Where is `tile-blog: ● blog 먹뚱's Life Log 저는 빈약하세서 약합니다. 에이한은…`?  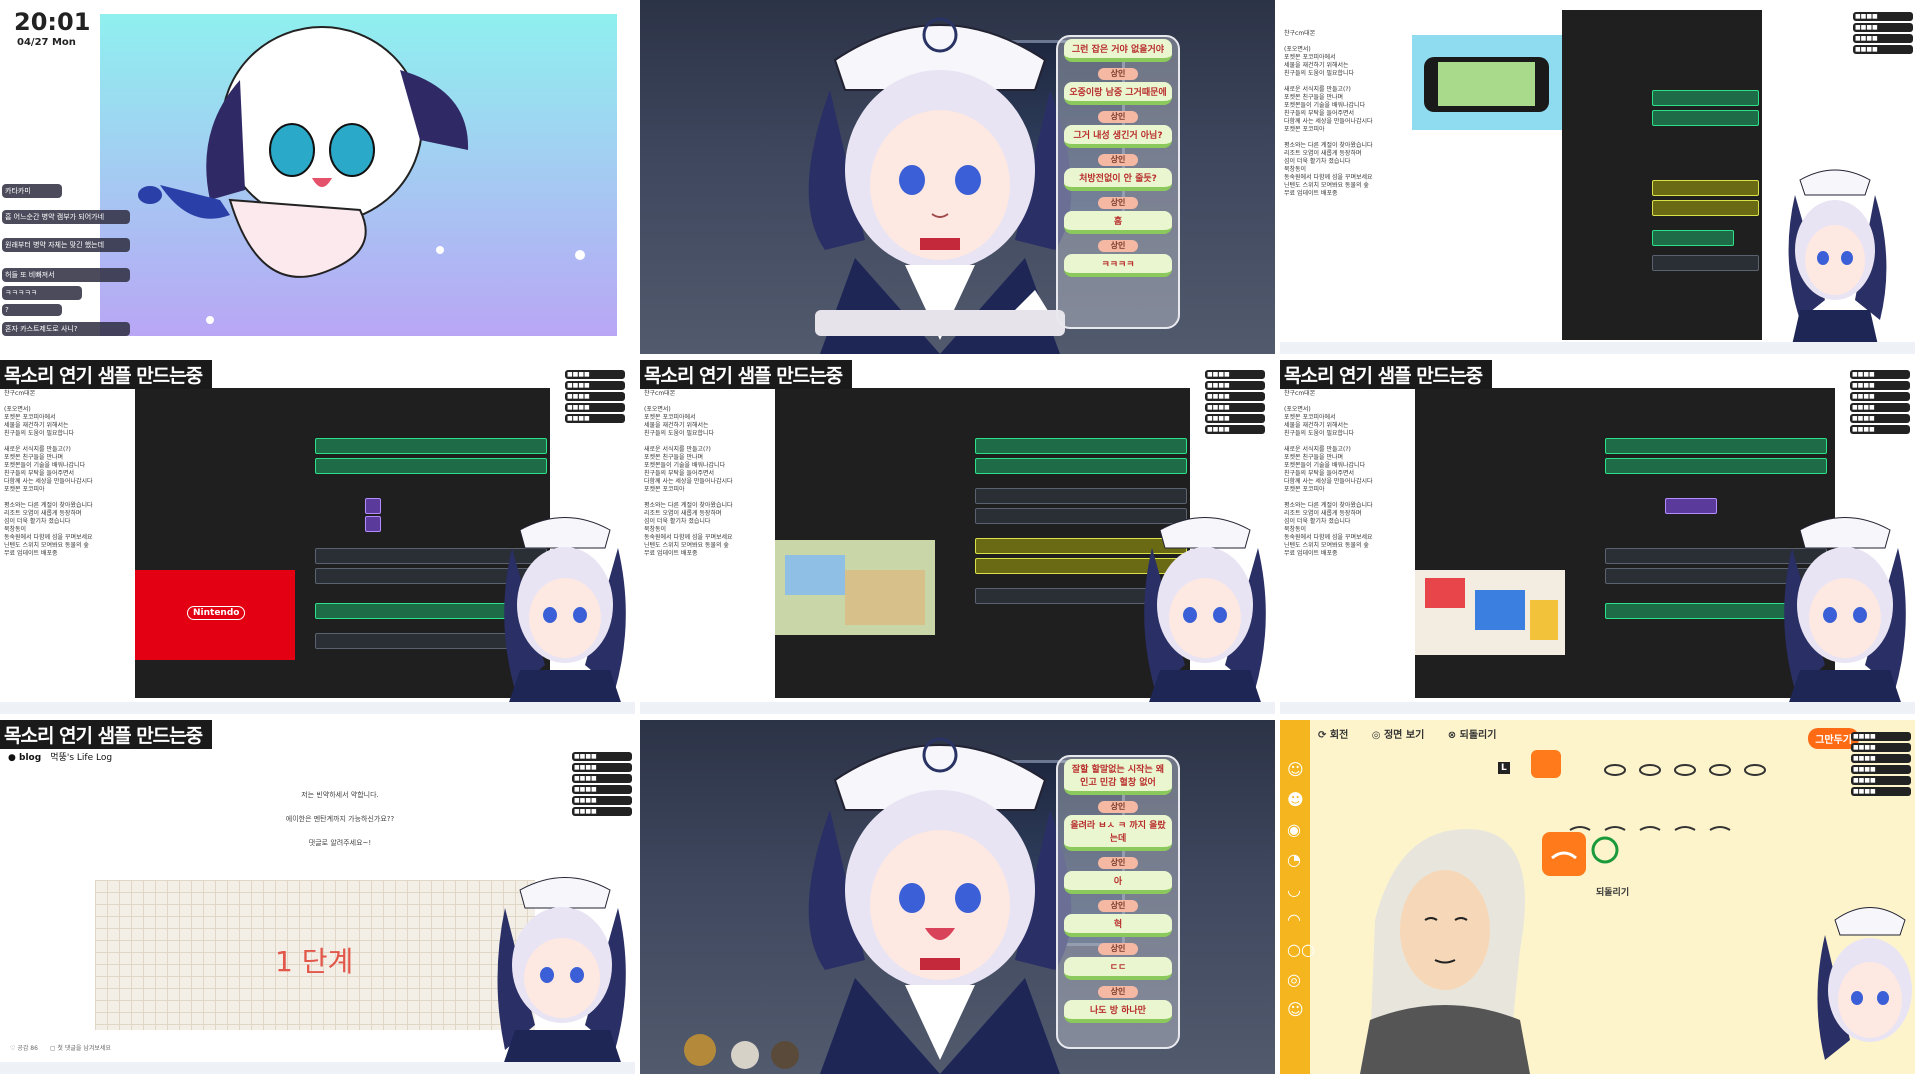
tile-blog: ● blog 먹뚱's Life Log 저는 빈약하세서 약합니다. 에이한은… is located at coordinates (317, 897).